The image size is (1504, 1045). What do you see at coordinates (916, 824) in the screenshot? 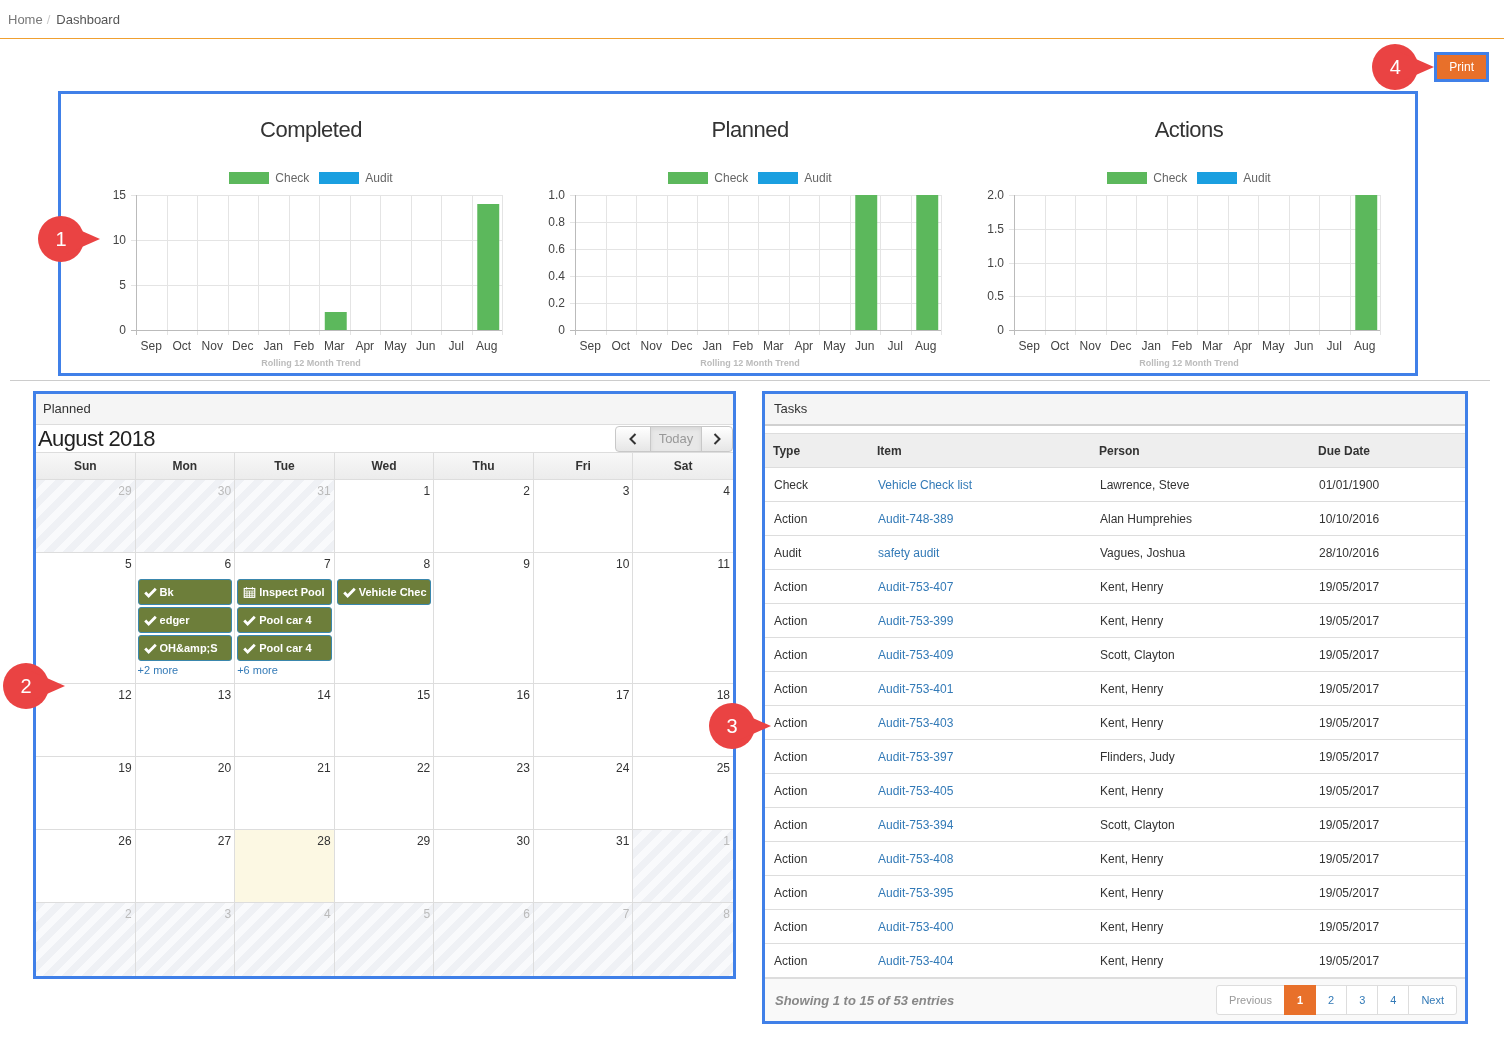
I see `task-link: Audit-753-394` at bounding box center [916, 824].